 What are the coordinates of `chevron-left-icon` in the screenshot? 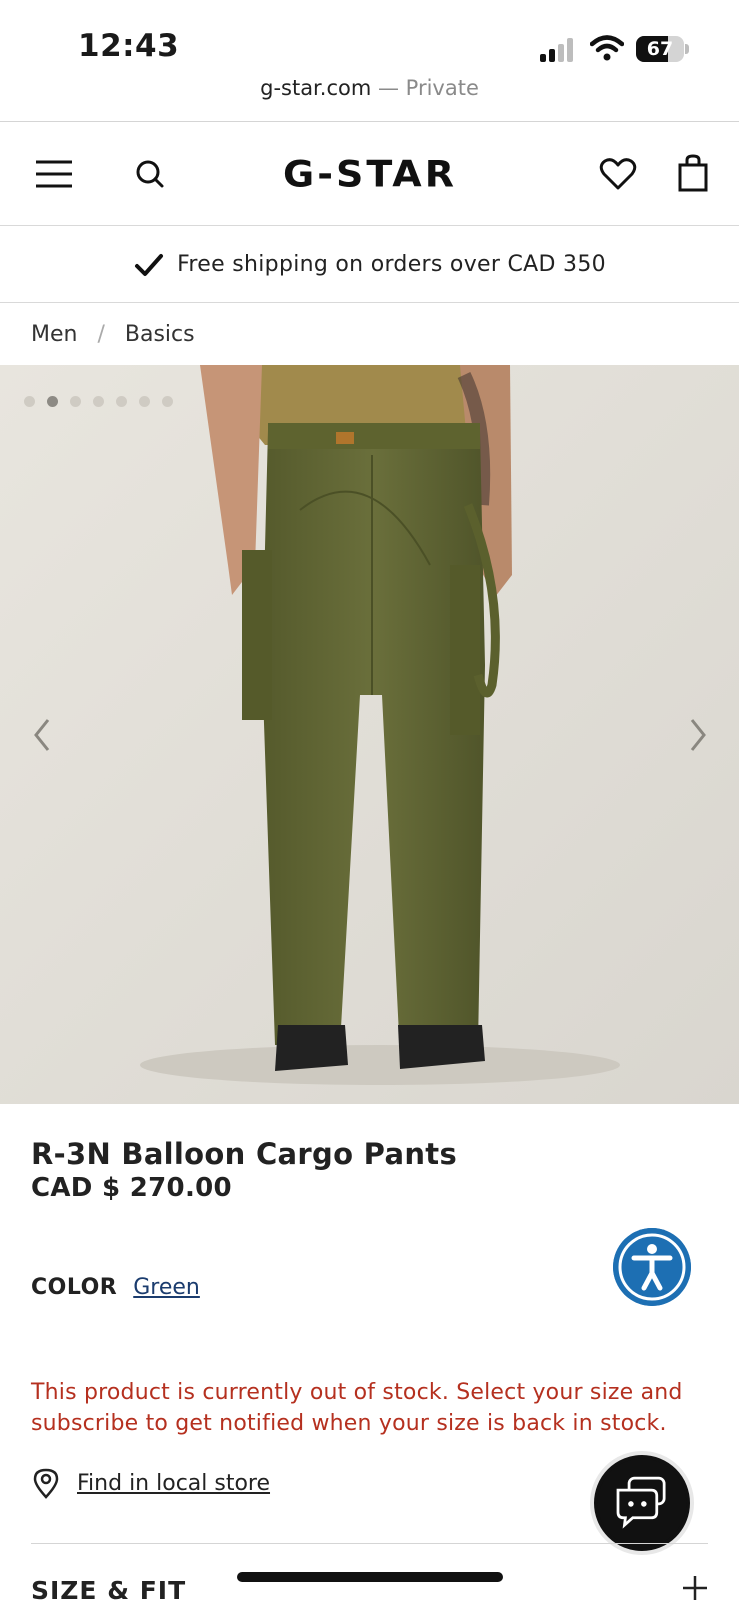 It's located at (42, 735).